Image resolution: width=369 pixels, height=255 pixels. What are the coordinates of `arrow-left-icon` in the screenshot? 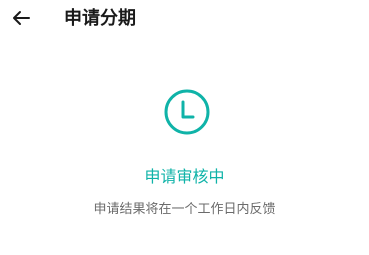 It's located at (21, 18).